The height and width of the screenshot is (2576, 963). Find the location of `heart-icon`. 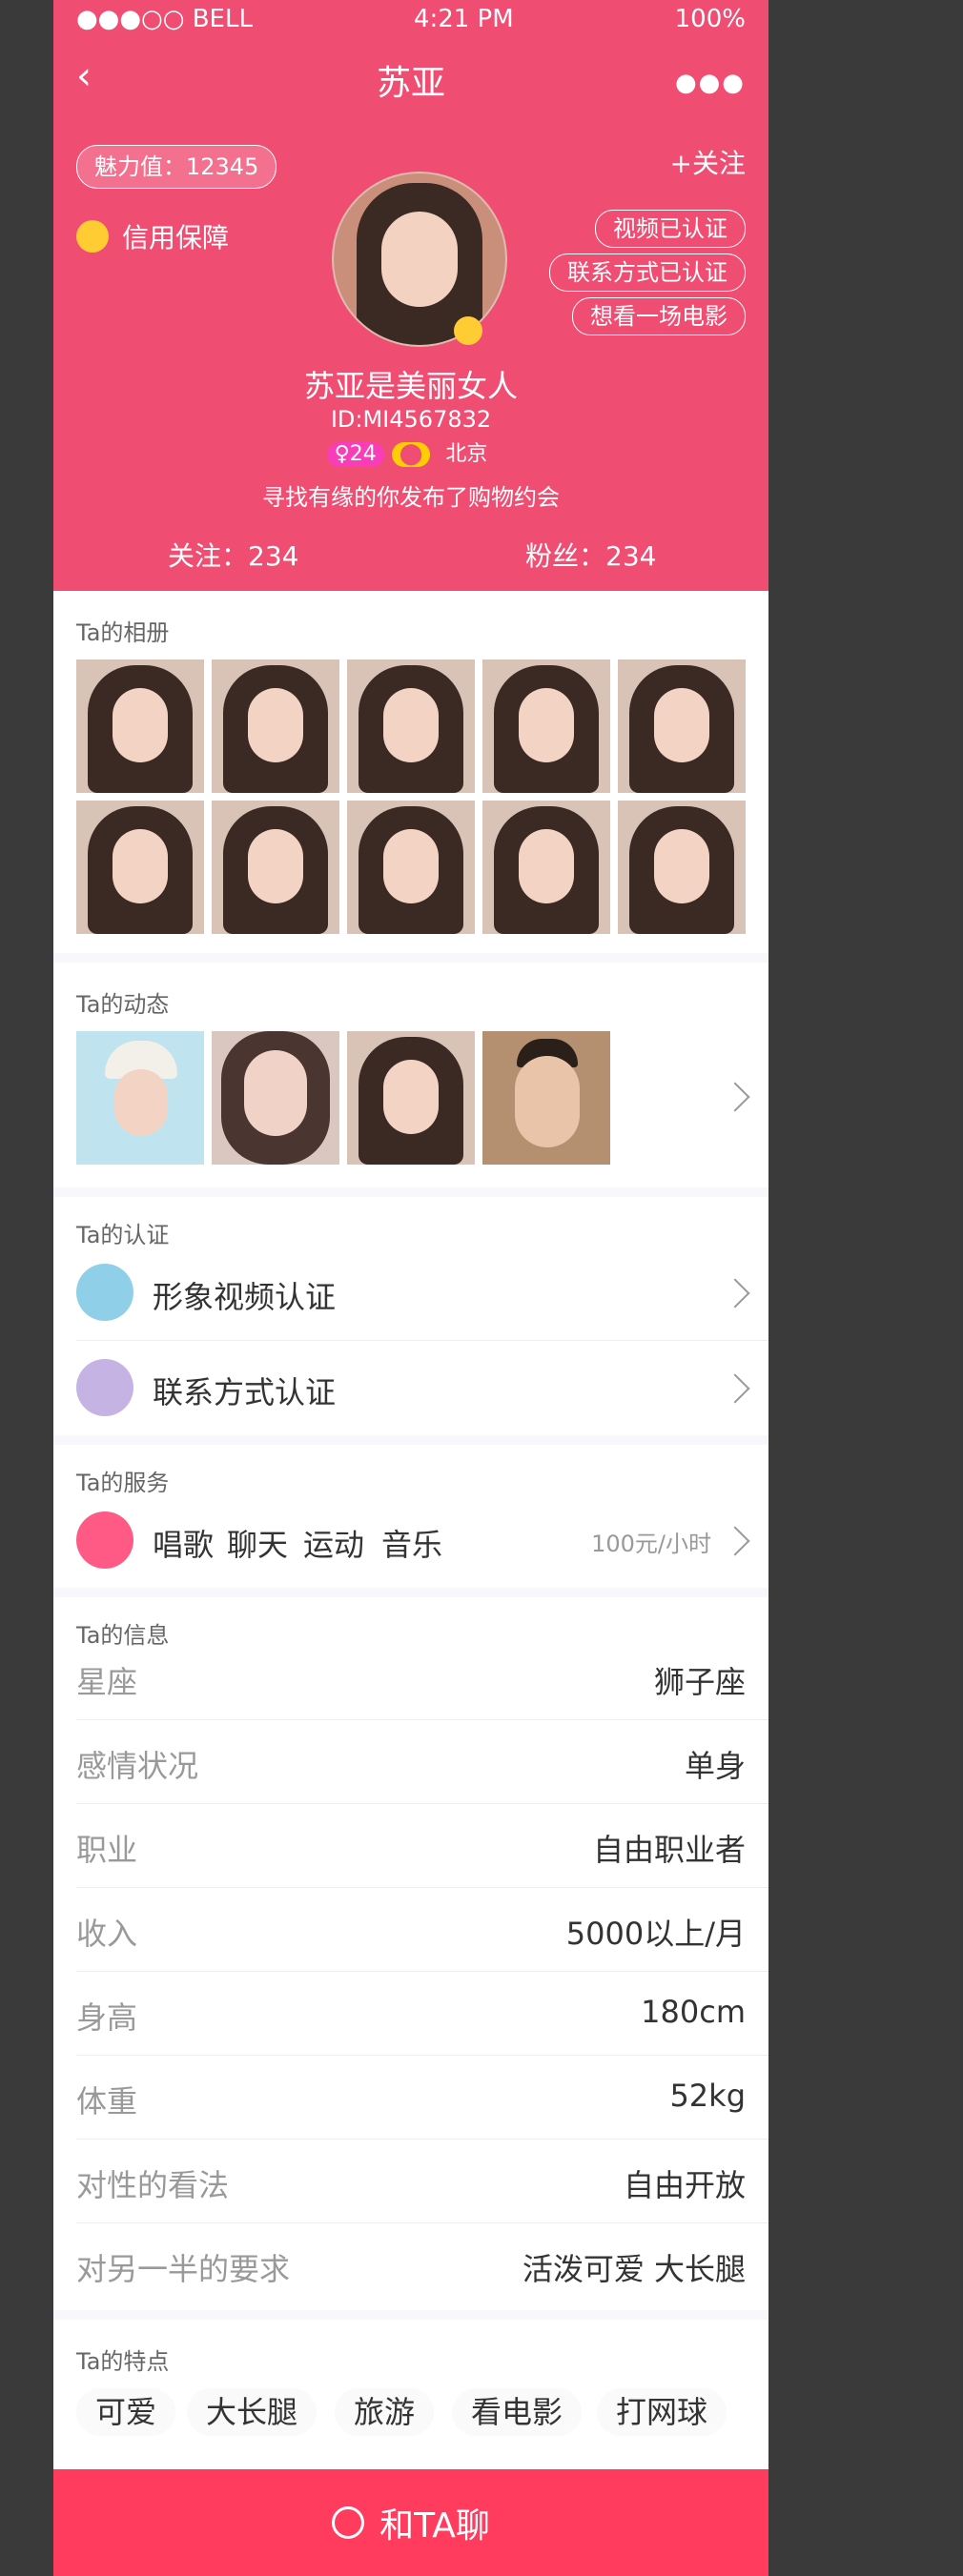

heart-icon is located at coordinates (104, 1540).